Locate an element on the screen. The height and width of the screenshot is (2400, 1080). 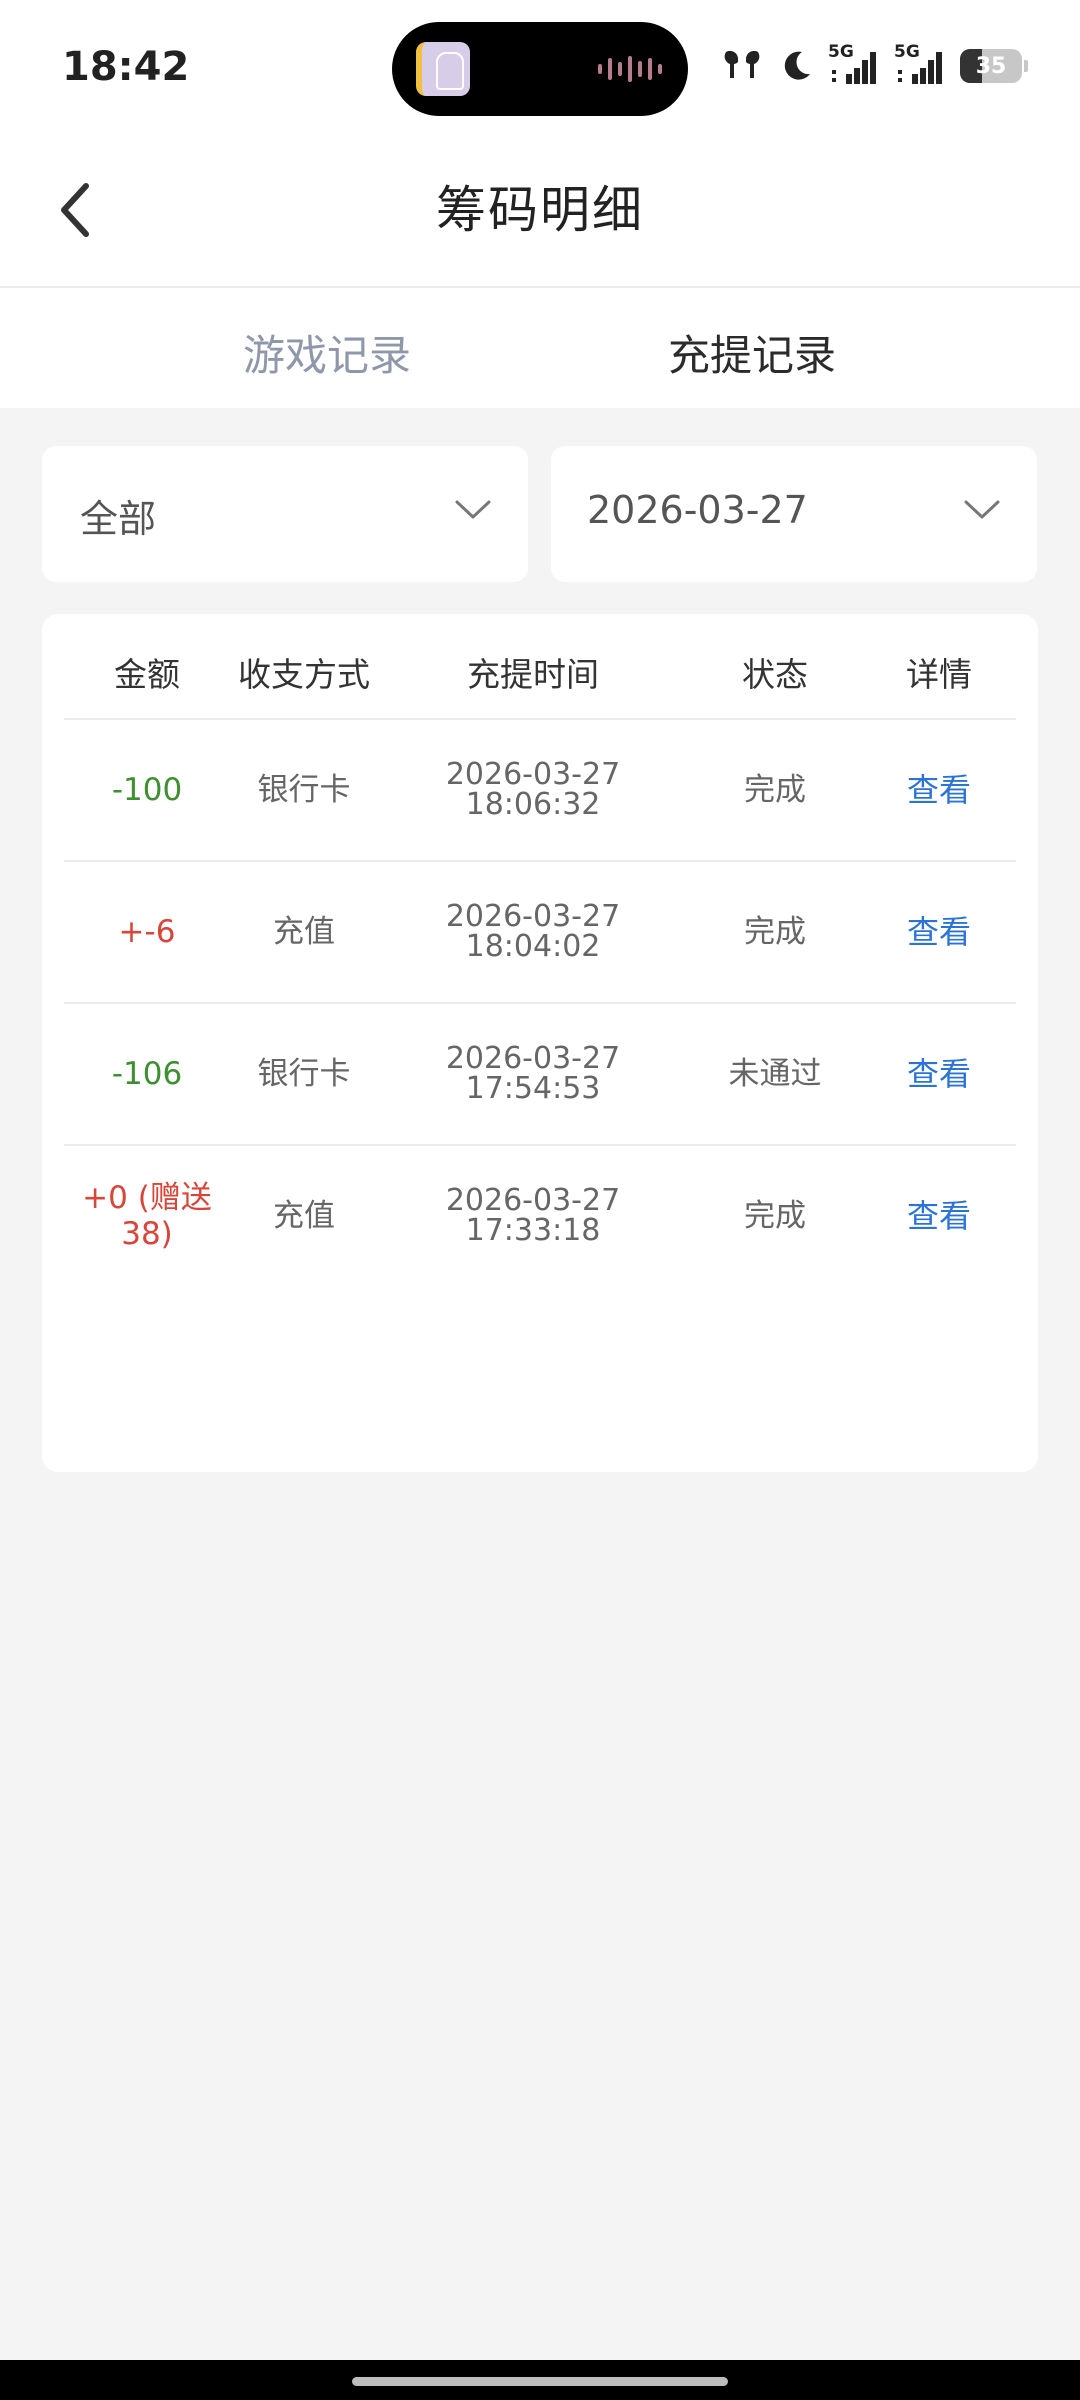
column-header-amount: 金额 is located at coordinates (147, 674).